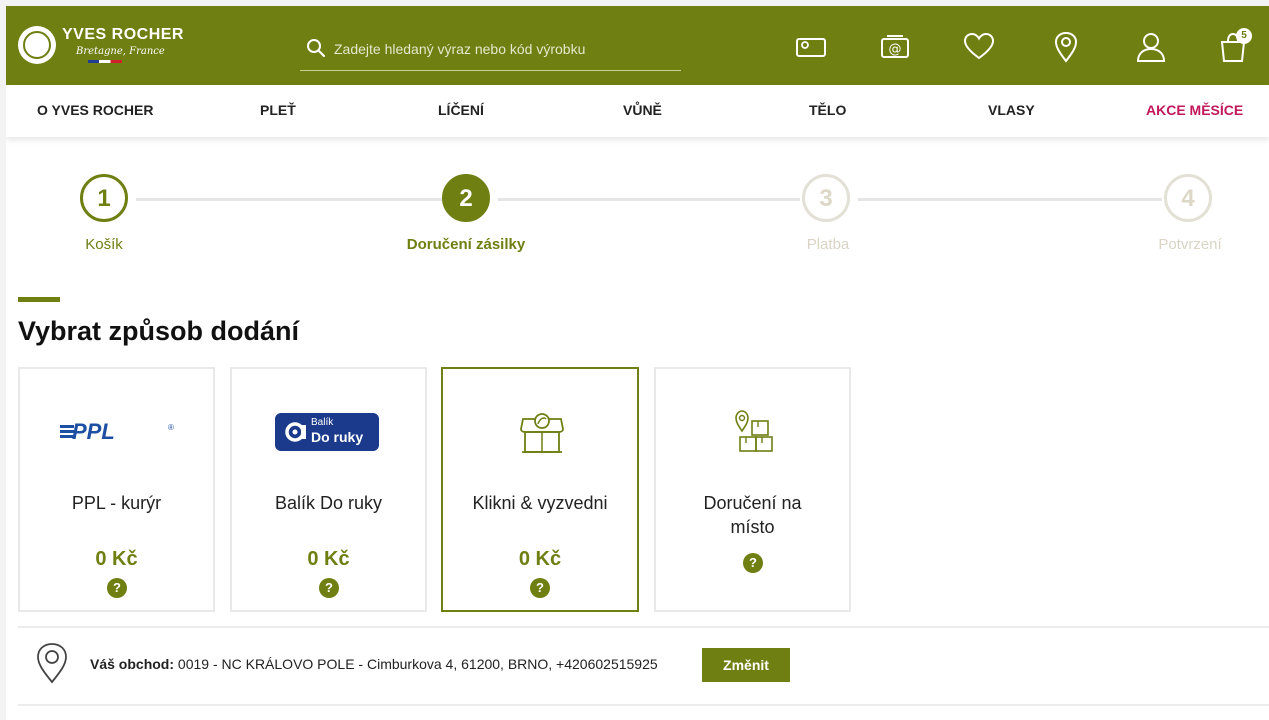  Describe the element at coordinates (328, 489) in the screenshot. I see `delivery-option-balik-do-ruky: Balík Do ruky Balík Do ruky 0 Kč ?` at that location.